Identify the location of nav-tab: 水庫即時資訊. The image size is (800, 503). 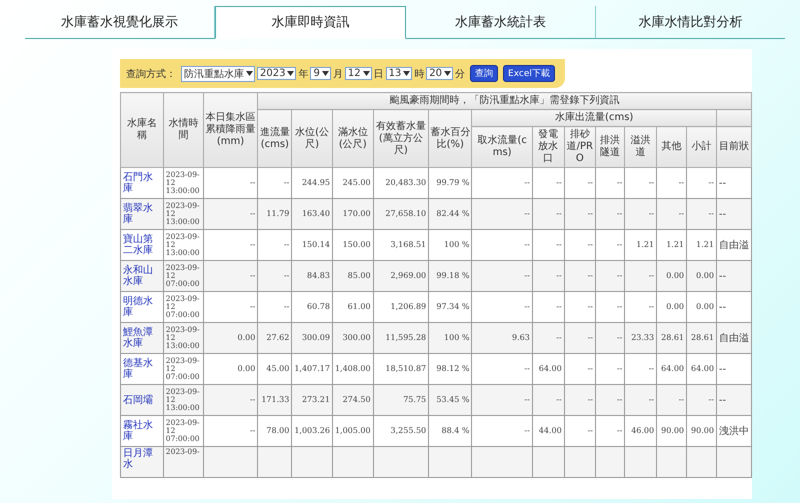
(310, 22).